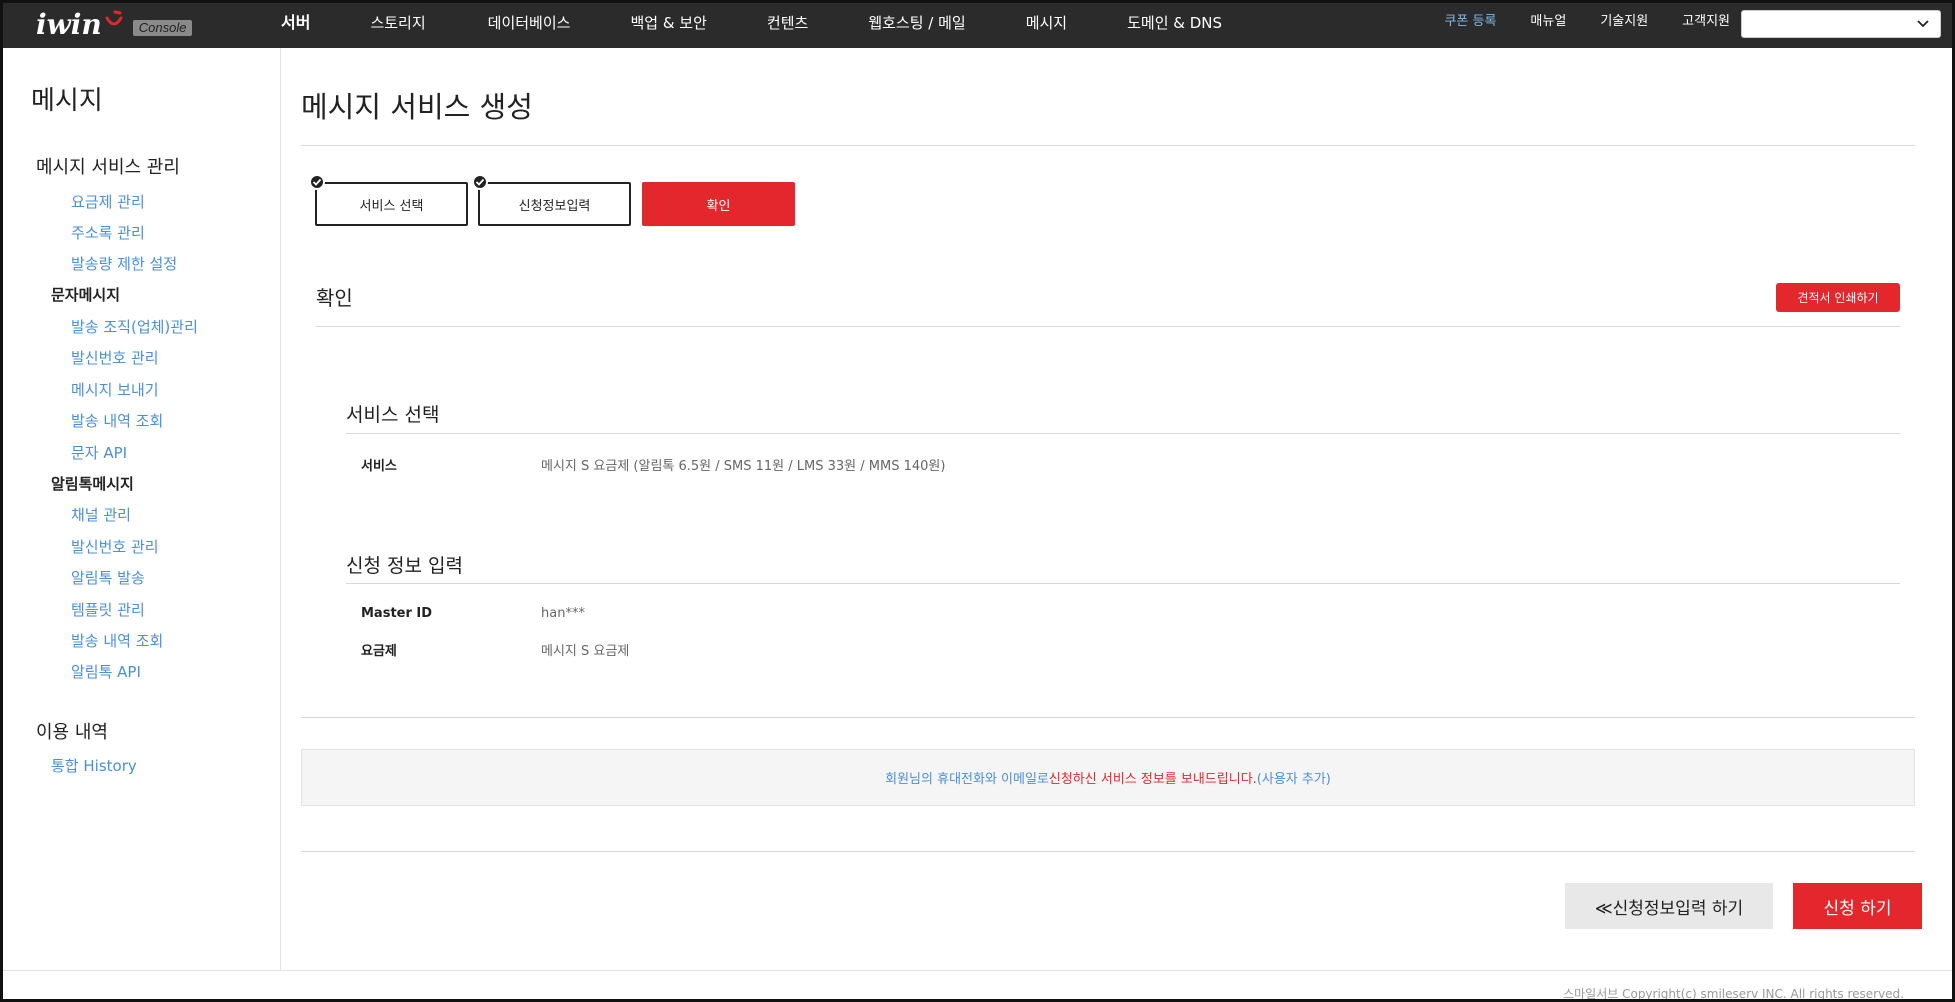  Describe the element at coordinates (115, 546) in the screenshot. I see `sidebar-item-alimtalk-sender-number: 발신번호 관리` at that location.